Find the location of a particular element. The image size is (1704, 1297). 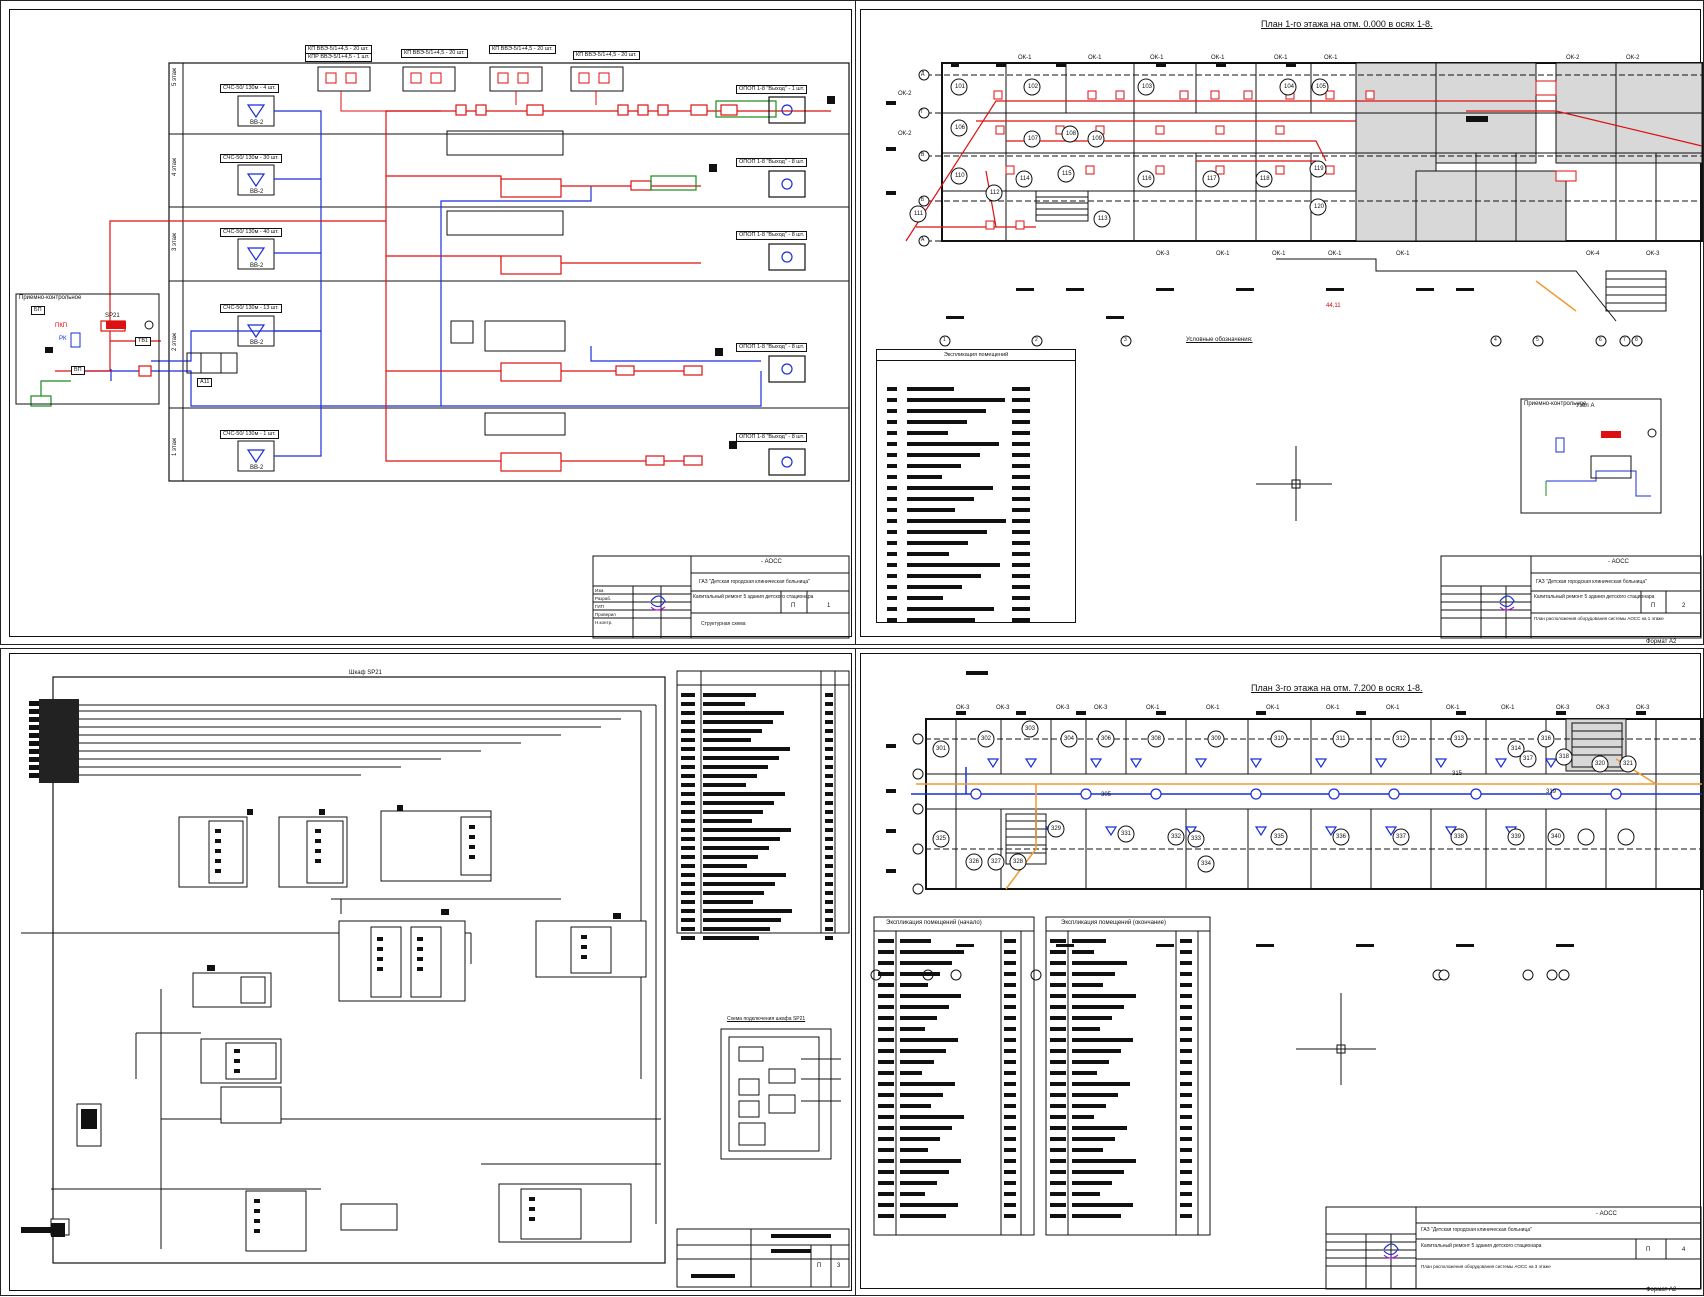

device-label-tv1: ТВ1 is located at coordinates (143, 341).